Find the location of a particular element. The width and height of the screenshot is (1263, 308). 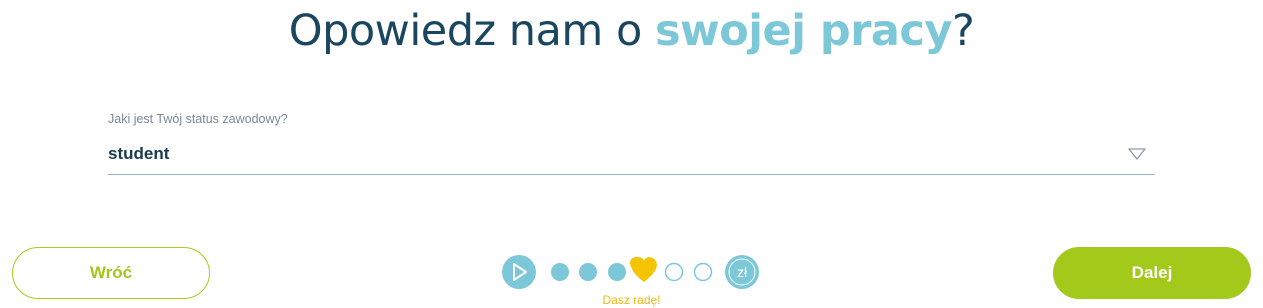

page-title-question-mark: ? is located at coordinates (963, 31).